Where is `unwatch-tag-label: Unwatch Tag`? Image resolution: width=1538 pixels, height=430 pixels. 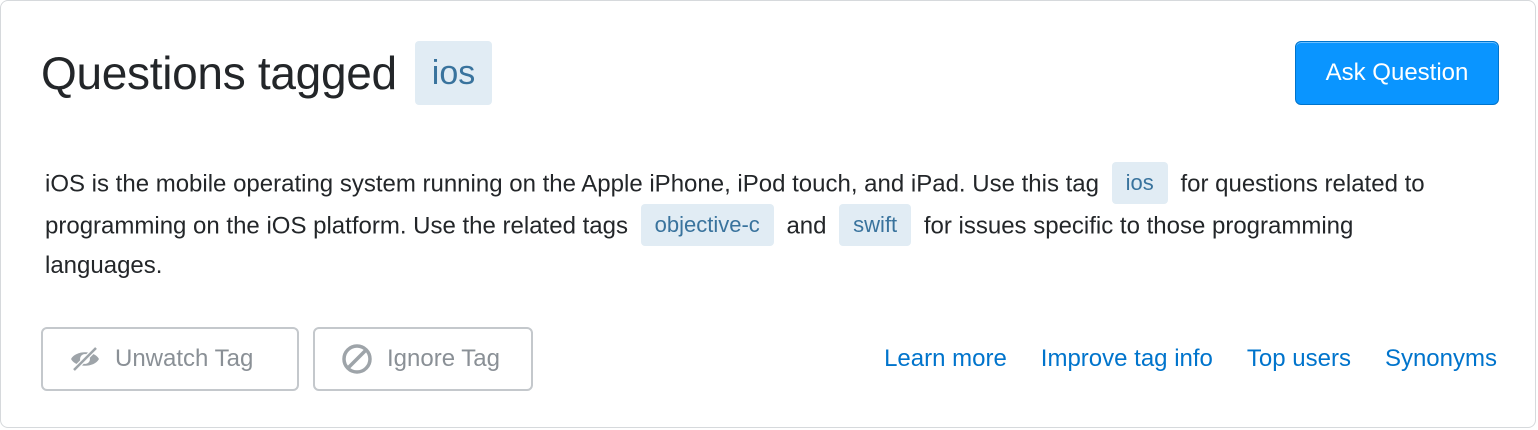
unwatch-tag-label: Unwatch Tag is located at coordinates (184, 358).